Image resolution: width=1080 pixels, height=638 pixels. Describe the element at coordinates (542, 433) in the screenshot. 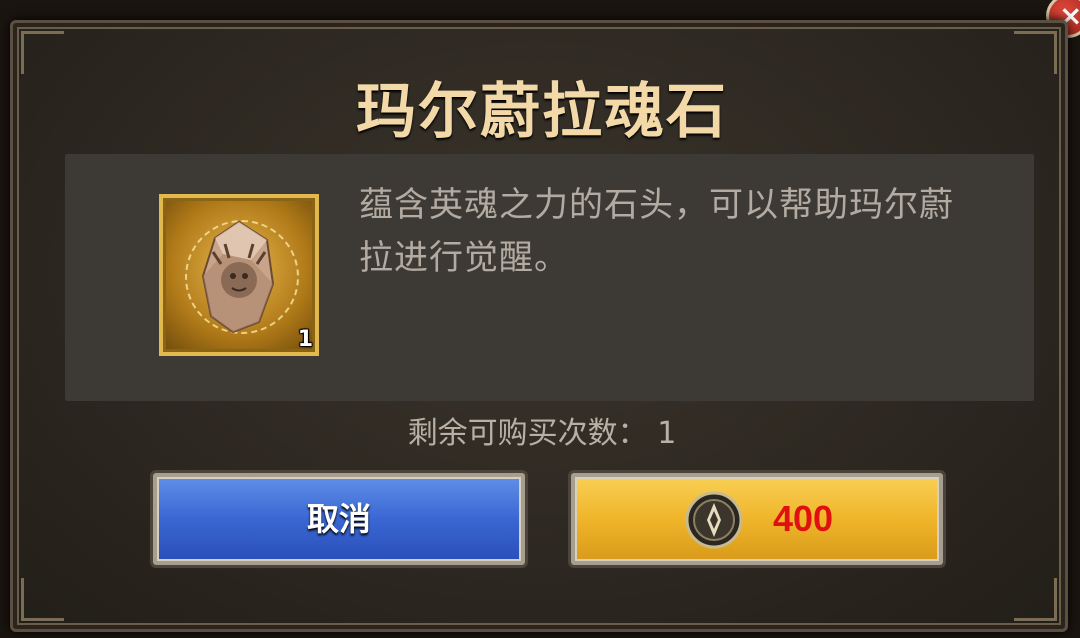

I see `remaining-purchases: 剩余可购买次数： 1` at that location.